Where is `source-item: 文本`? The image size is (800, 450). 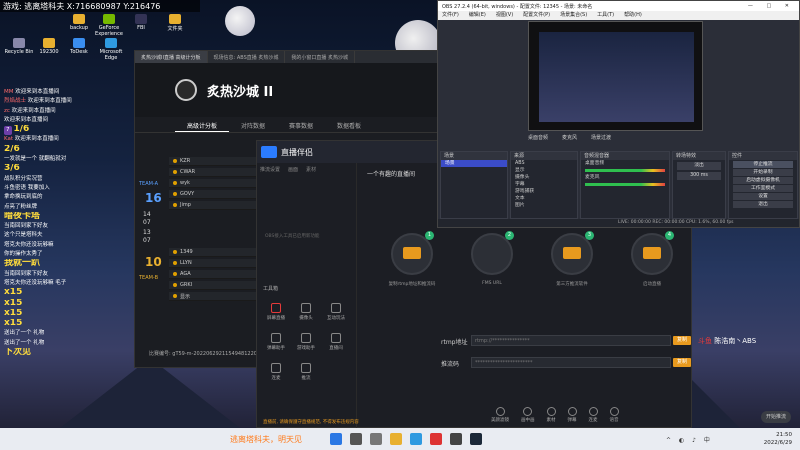 source-item: 文本 is located at coordinates (544, 198).